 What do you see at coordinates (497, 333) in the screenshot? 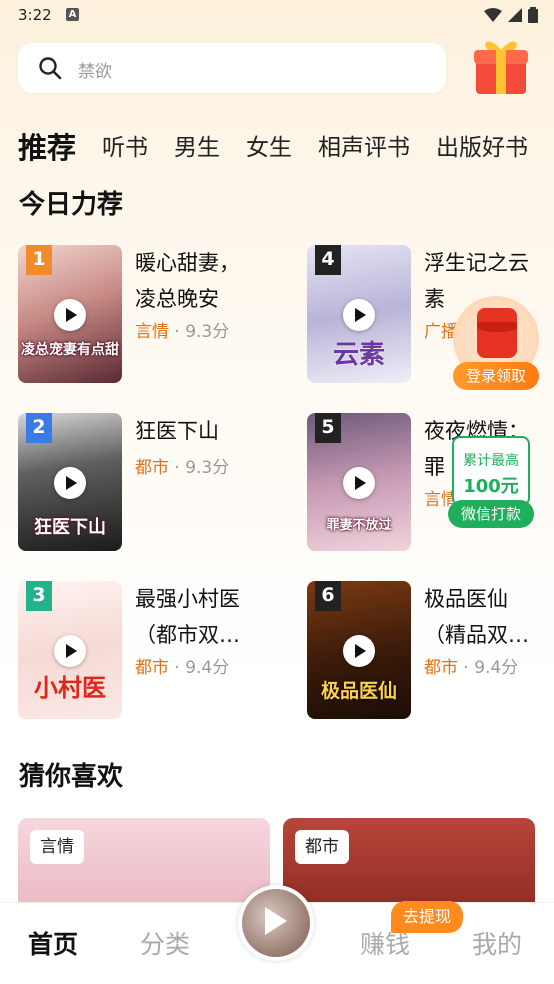
I see `red-envelope-icon` at bounding box center [497, 333].